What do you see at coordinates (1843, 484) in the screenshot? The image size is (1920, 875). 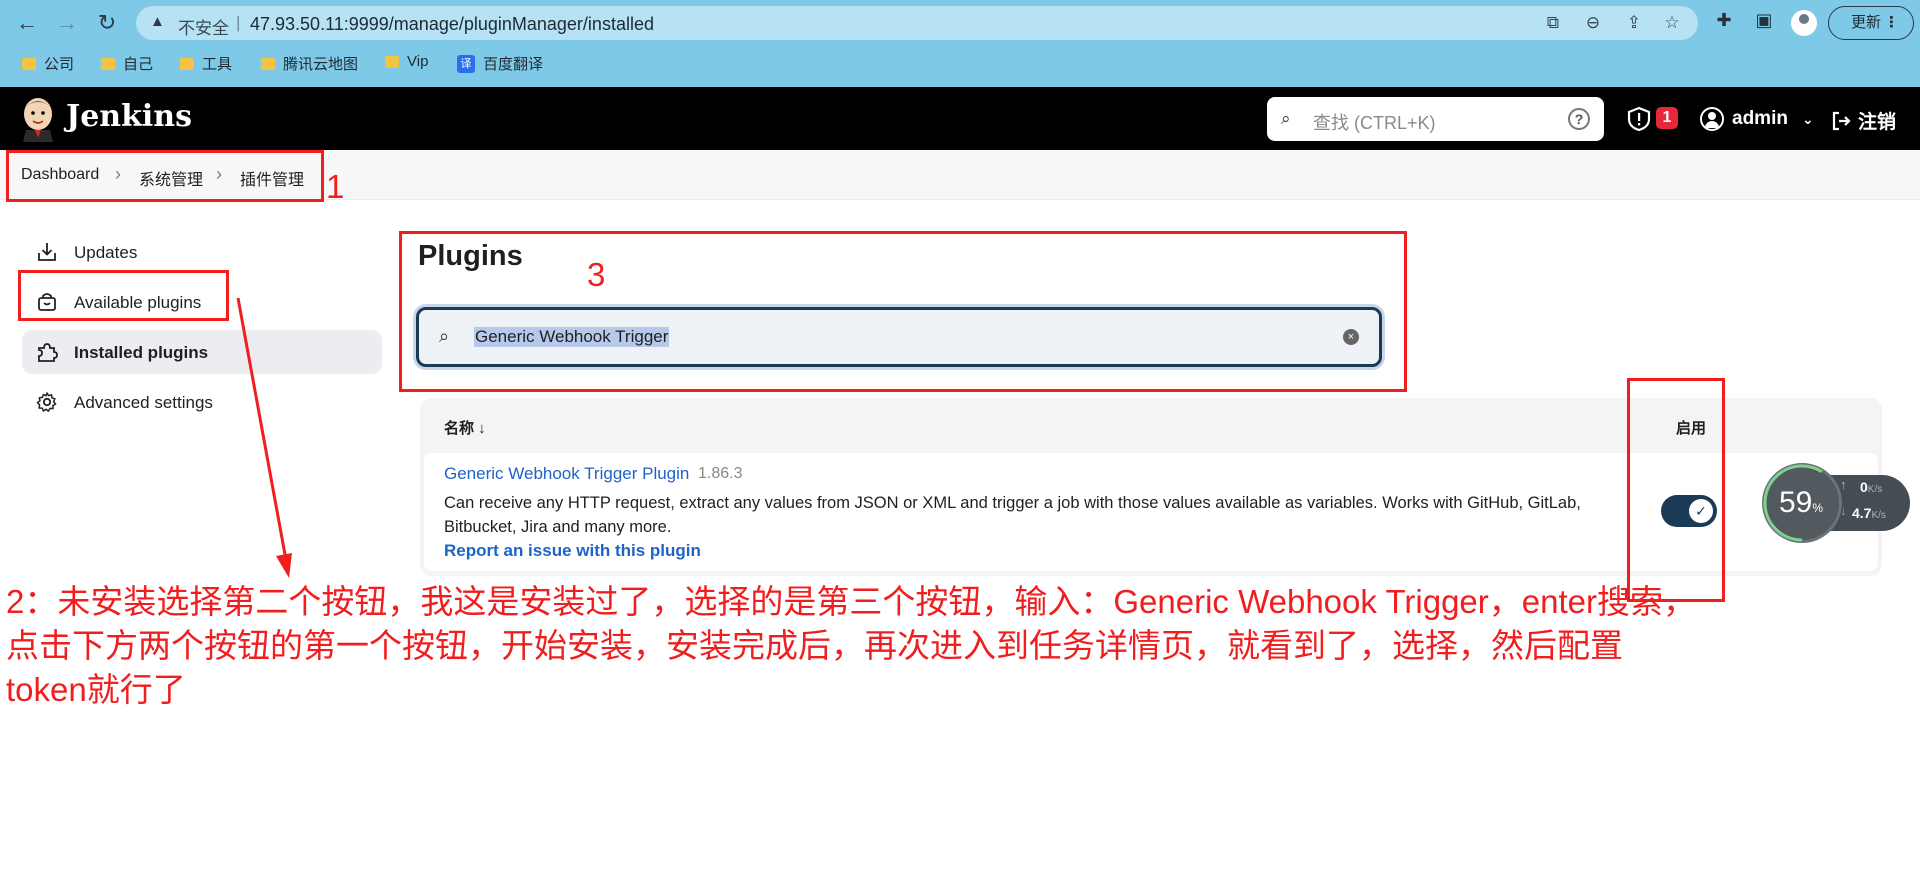 I see `upload-arrow-icon: ↑` at bounding box center [1843, 484].